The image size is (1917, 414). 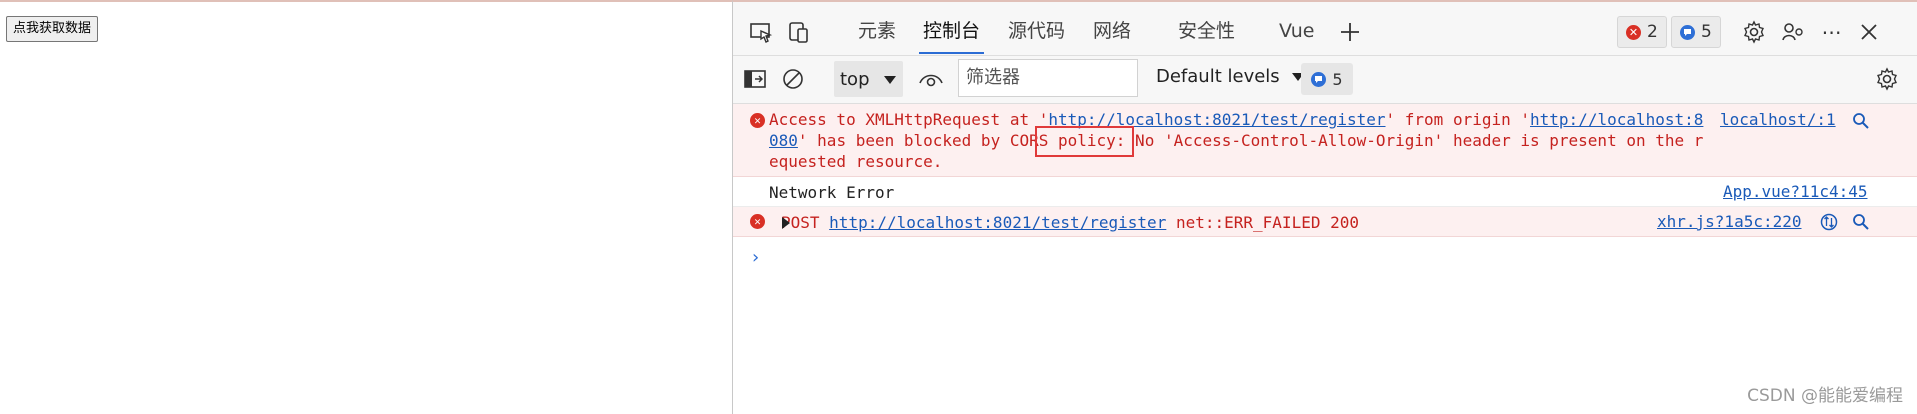 I want to click on console-message-count: 5, so click(x=1337, y=79).